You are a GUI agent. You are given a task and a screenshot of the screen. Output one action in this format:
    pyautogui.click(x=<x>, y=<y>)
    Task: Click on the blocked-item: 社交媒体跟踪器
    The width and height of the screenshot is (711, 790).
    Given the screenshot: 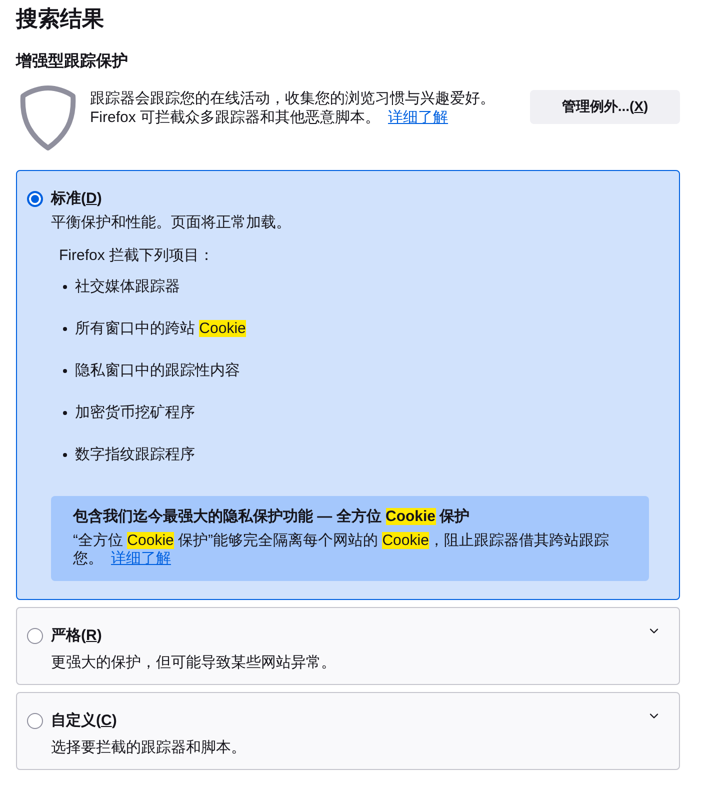 What is the action you would take?
    pyautogui.click(x=127, y=287)
    